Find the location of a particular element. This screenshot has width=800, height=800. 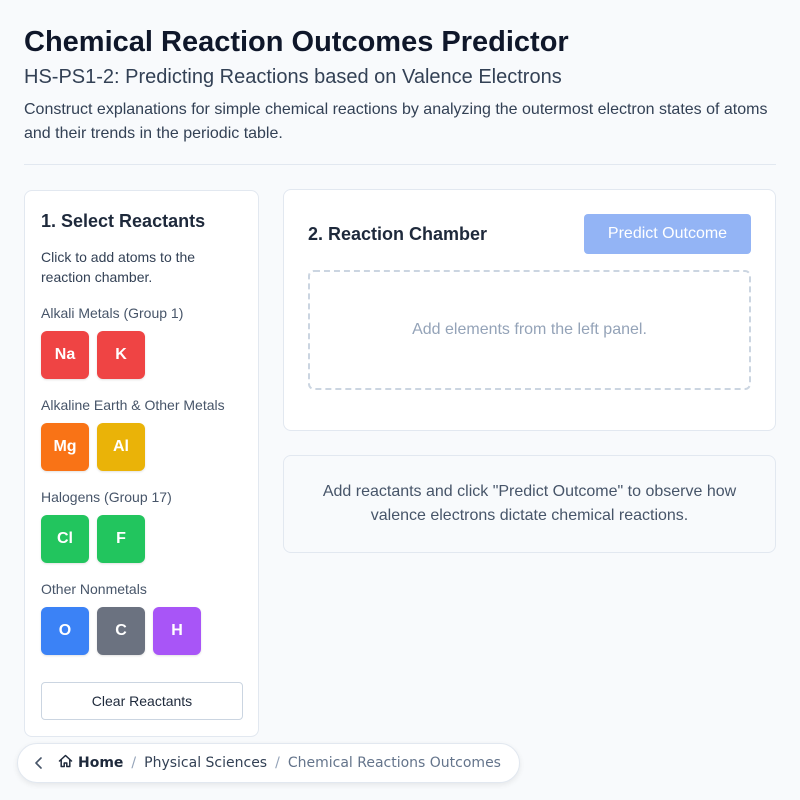

home-icon is located at coordinates (65, 763).